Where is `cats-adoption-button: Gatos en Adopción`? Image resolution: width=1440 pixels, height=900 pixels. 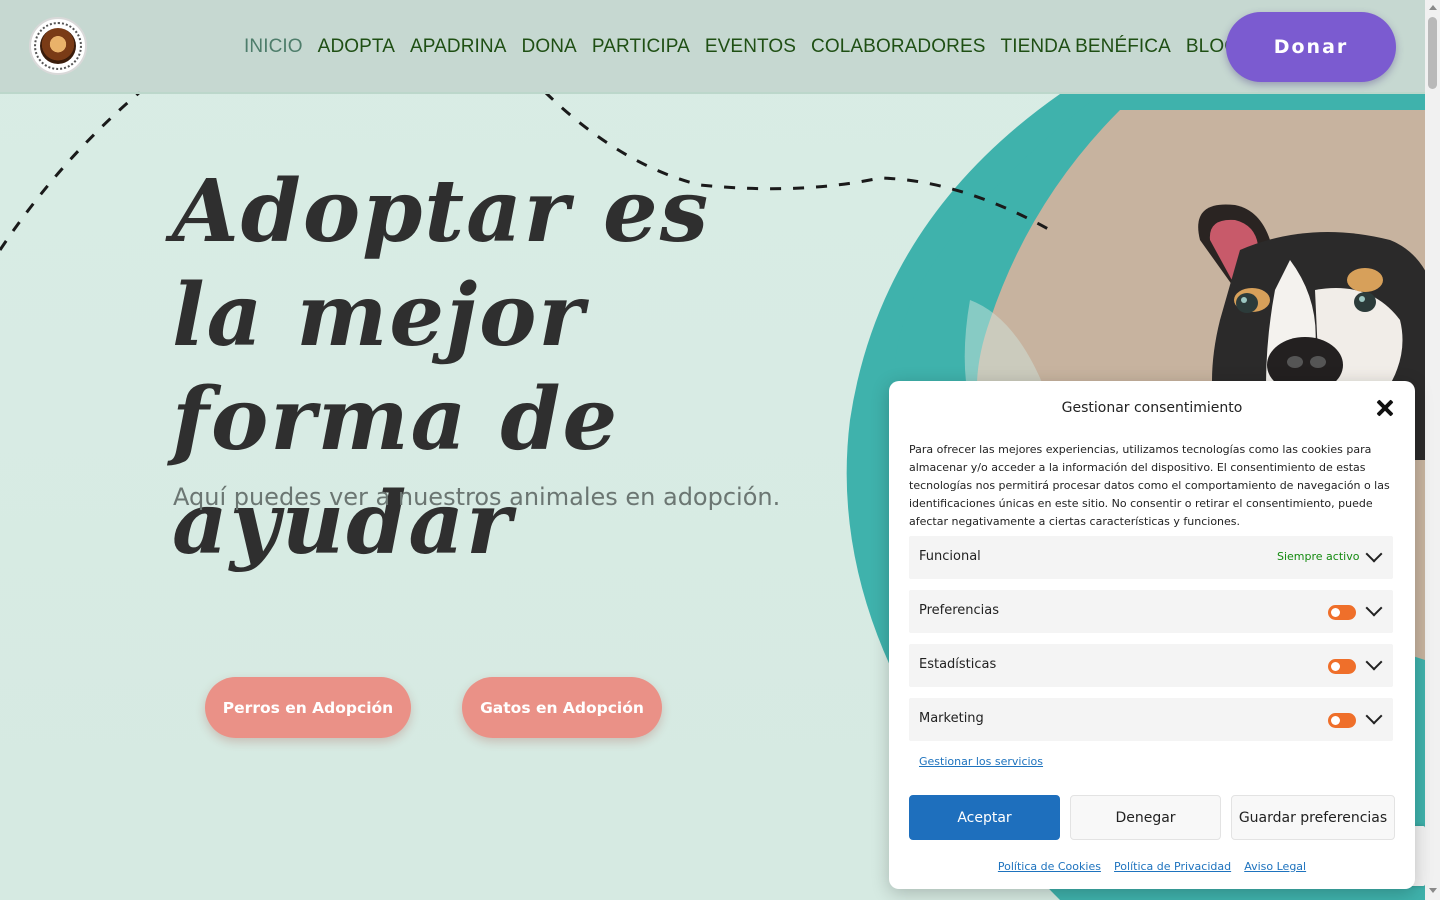 cats-adoption-button: Gatos en Adopción is located at coordinates (562, 707).